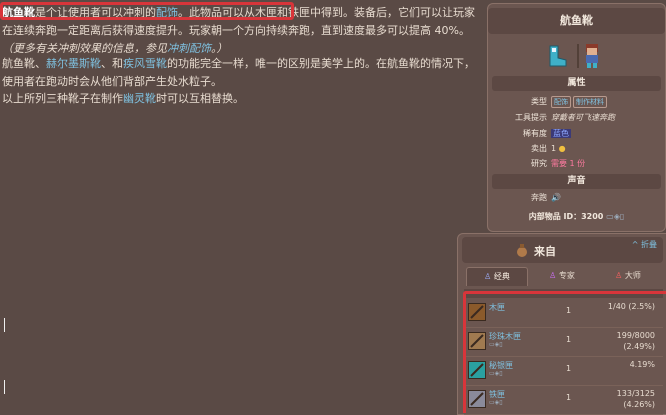 This screenshot has height=415, width=666. Describe the element at coordinates (200, 98) in the screenshot. I see `text: 时可以互相替换。` at that location.